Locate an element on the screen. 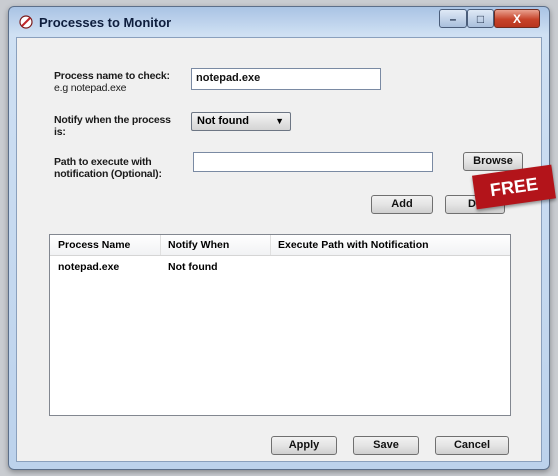  close-button: X is located at coordinates (517, 18).